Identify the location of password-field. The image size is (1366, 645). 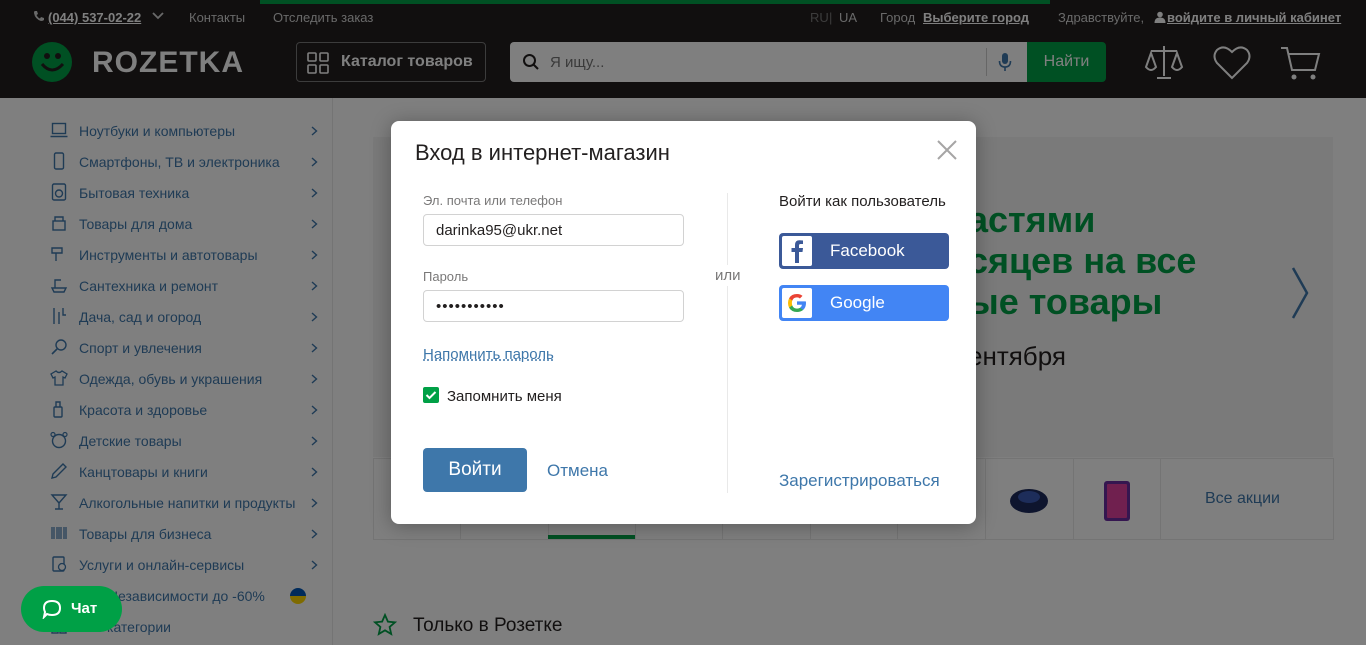
(553, 306).